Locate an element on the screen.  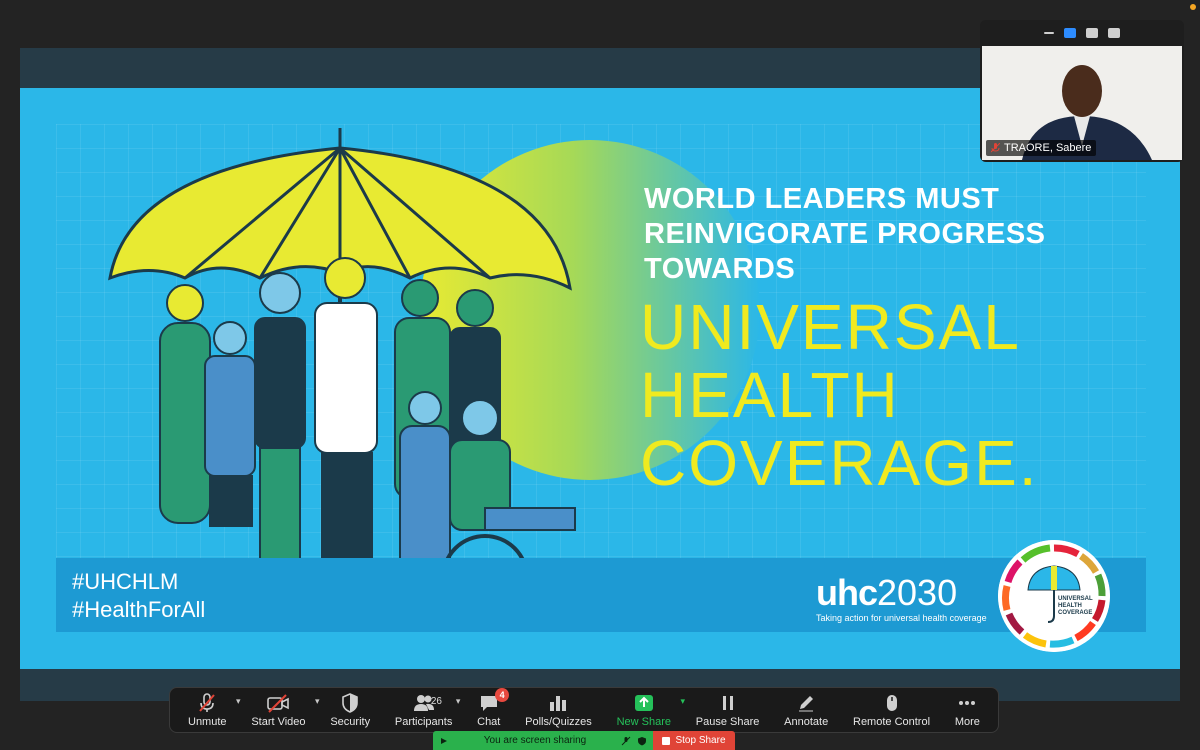
pencil-icon is located at coordinates (806, 704).